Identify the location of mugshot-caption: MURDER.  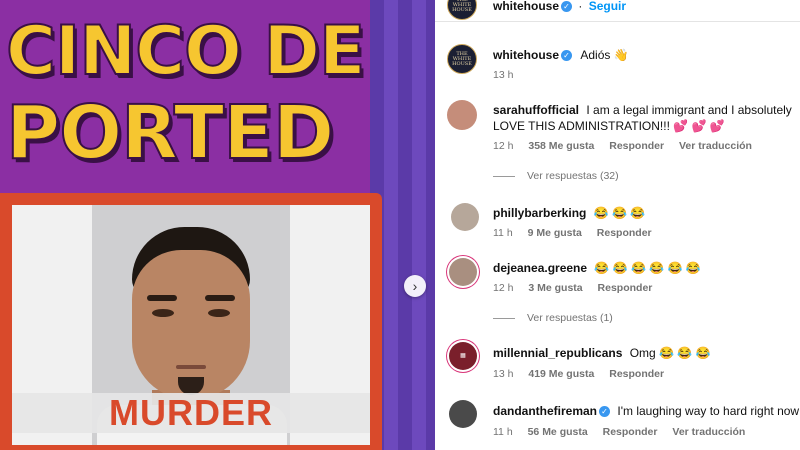
(191, 412).